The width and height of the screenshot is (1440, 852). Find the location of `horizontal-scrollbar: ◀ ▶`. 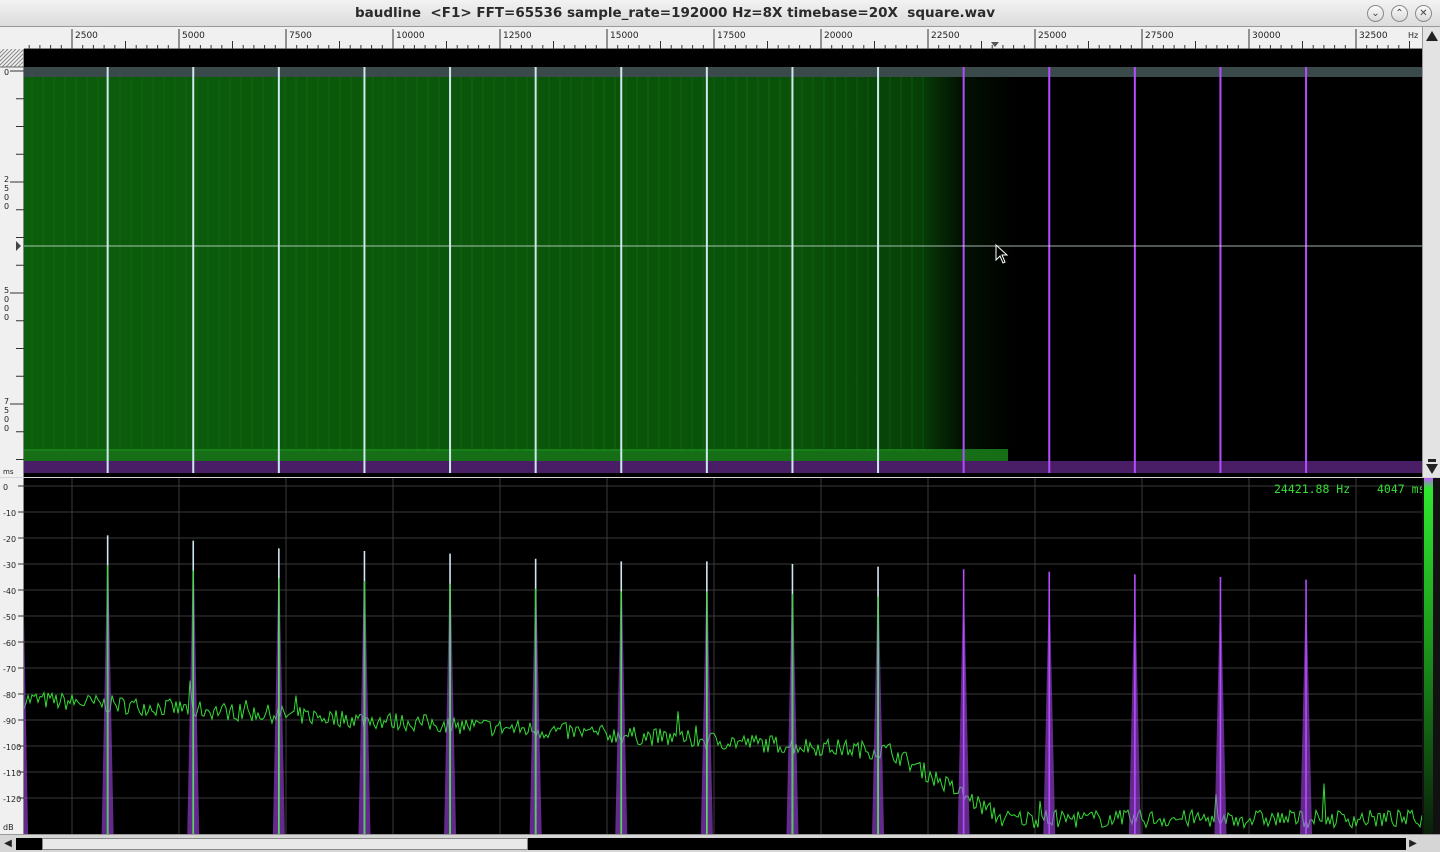

horizontal-scrollbar: ◀ ▶ is located at coordinates (720, 843).